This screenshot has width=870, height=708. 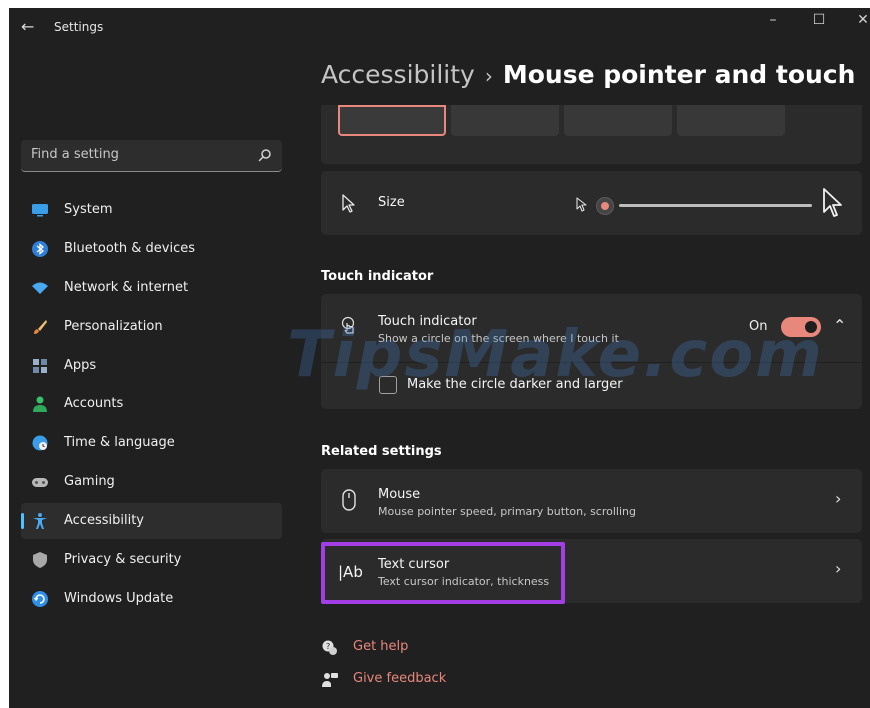 I want to click on sidebar-item-network: Network & internet, so click(x=151, y=288).